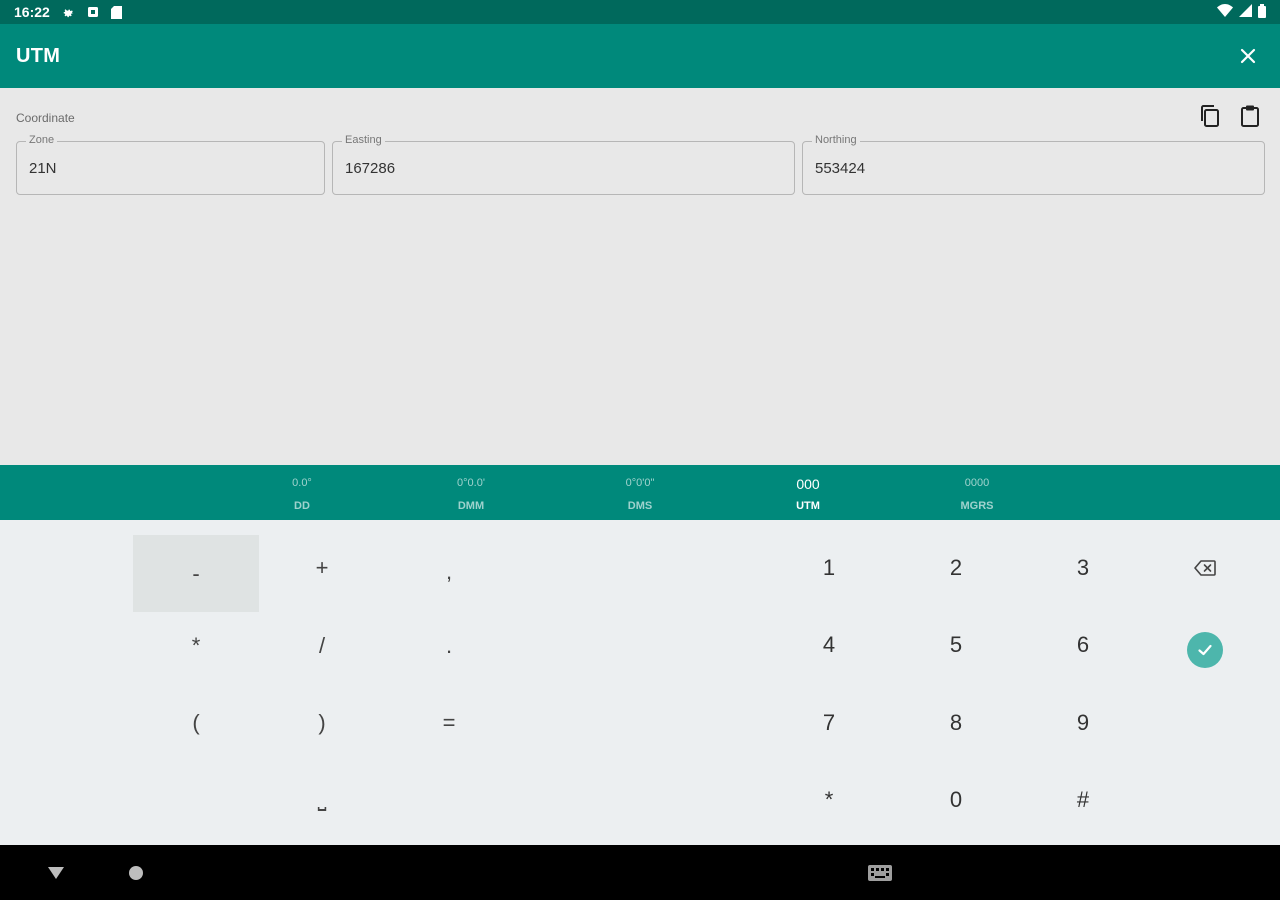 This screenshot has height=900, width=1280. Describe the element at coordinates (449, 645) in the screenshot. I see `key-period: .` at that location.